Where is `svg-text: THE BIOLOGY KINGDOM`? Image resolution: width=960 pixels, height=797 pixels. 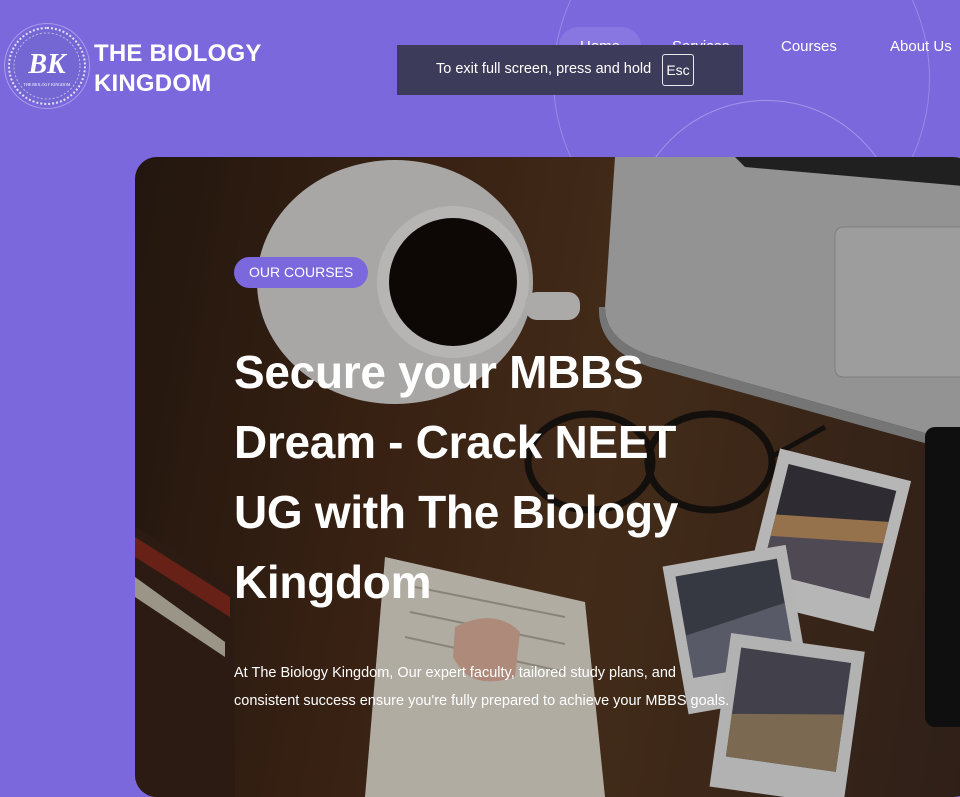 svg-text: THE BIOLOGY KINGDOM is located at coordinates (47, 84).